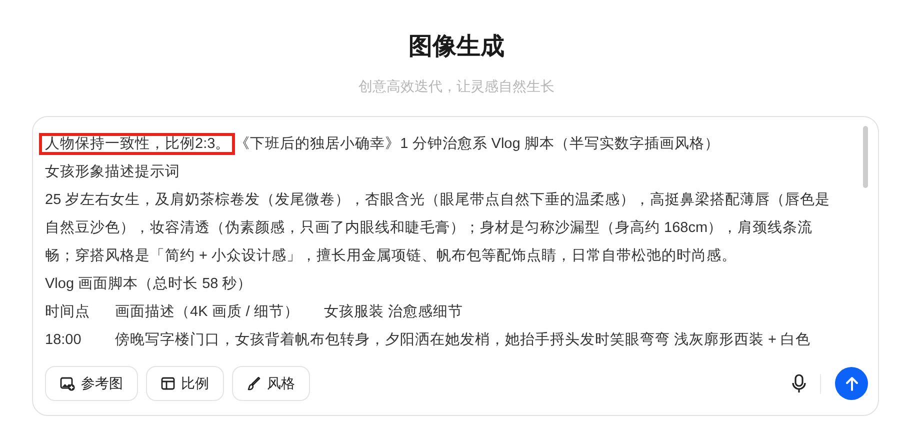 This screenshot has height=448, width=913. Describe the element at coordinates (207, 312) in the screenshot. I see `script-cell-text: 画面描述（4K 画质 / 细节）` at that location.